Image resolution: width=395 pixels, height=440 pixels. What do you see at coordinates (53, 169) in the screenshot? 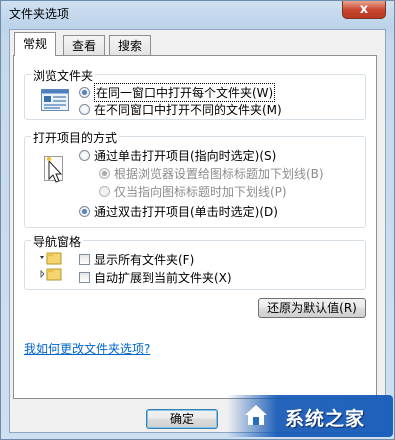
I see `pointer-document-icon` at bounding box center [53, 169].